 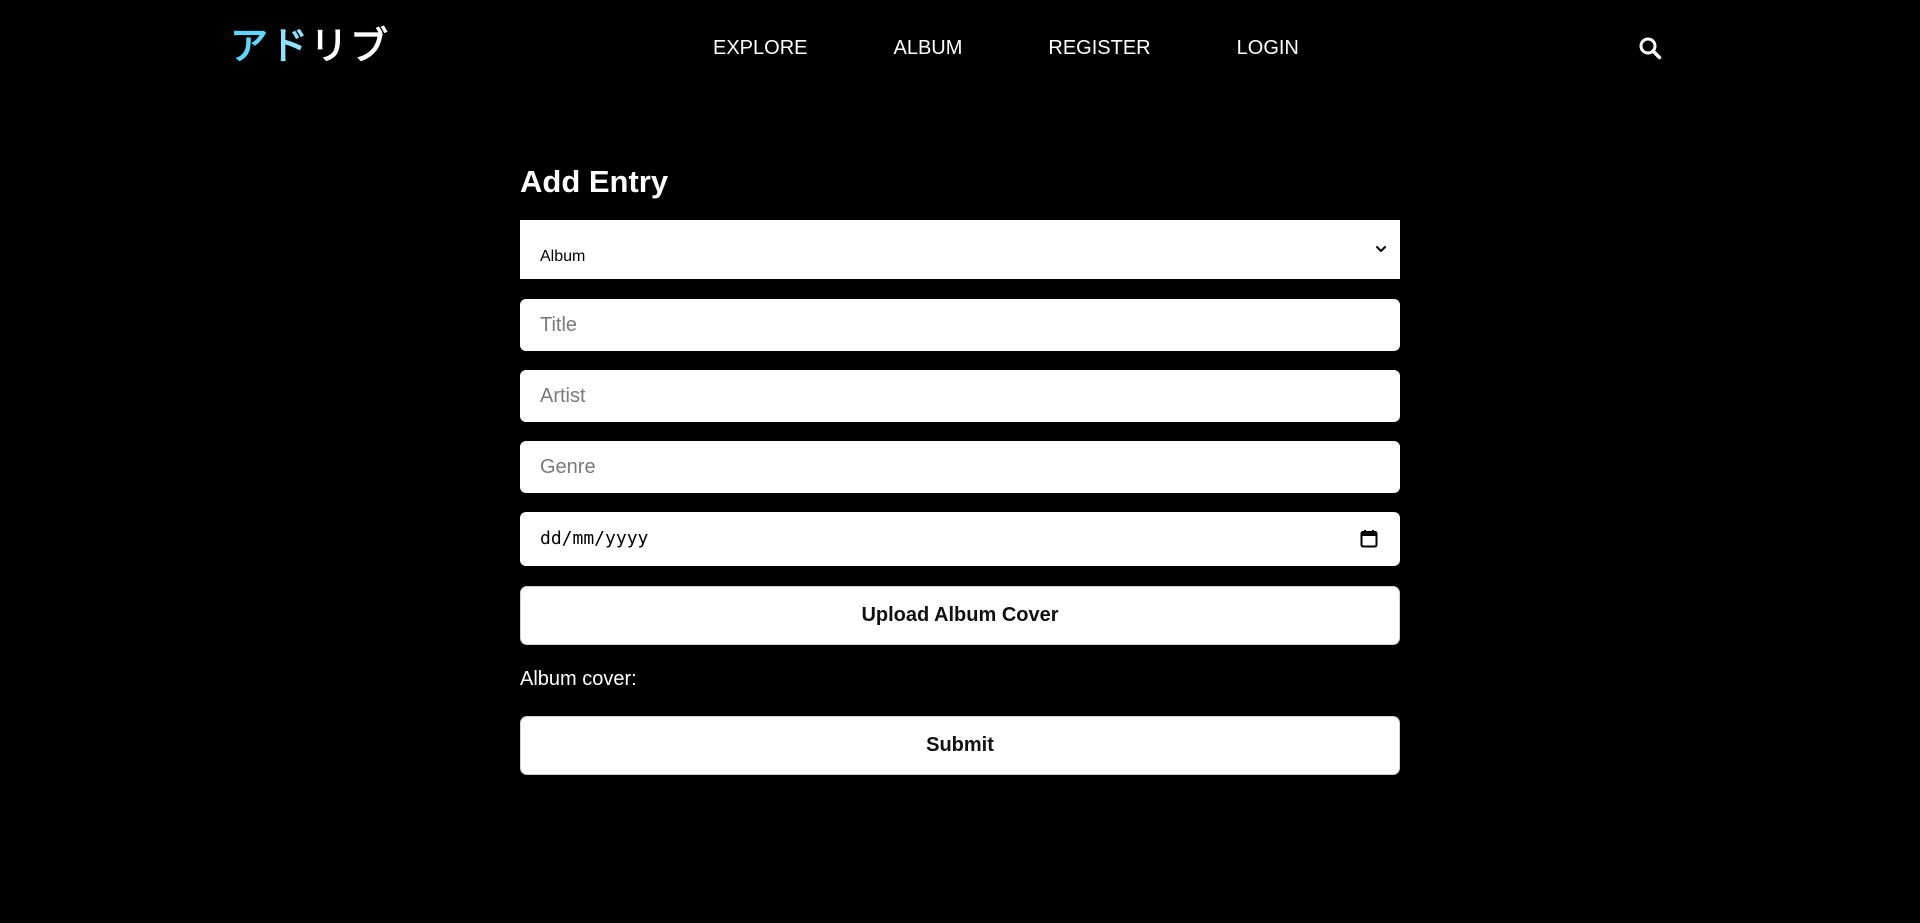 I want to click on page-title: Add Entry, so click(x=594, y=181).